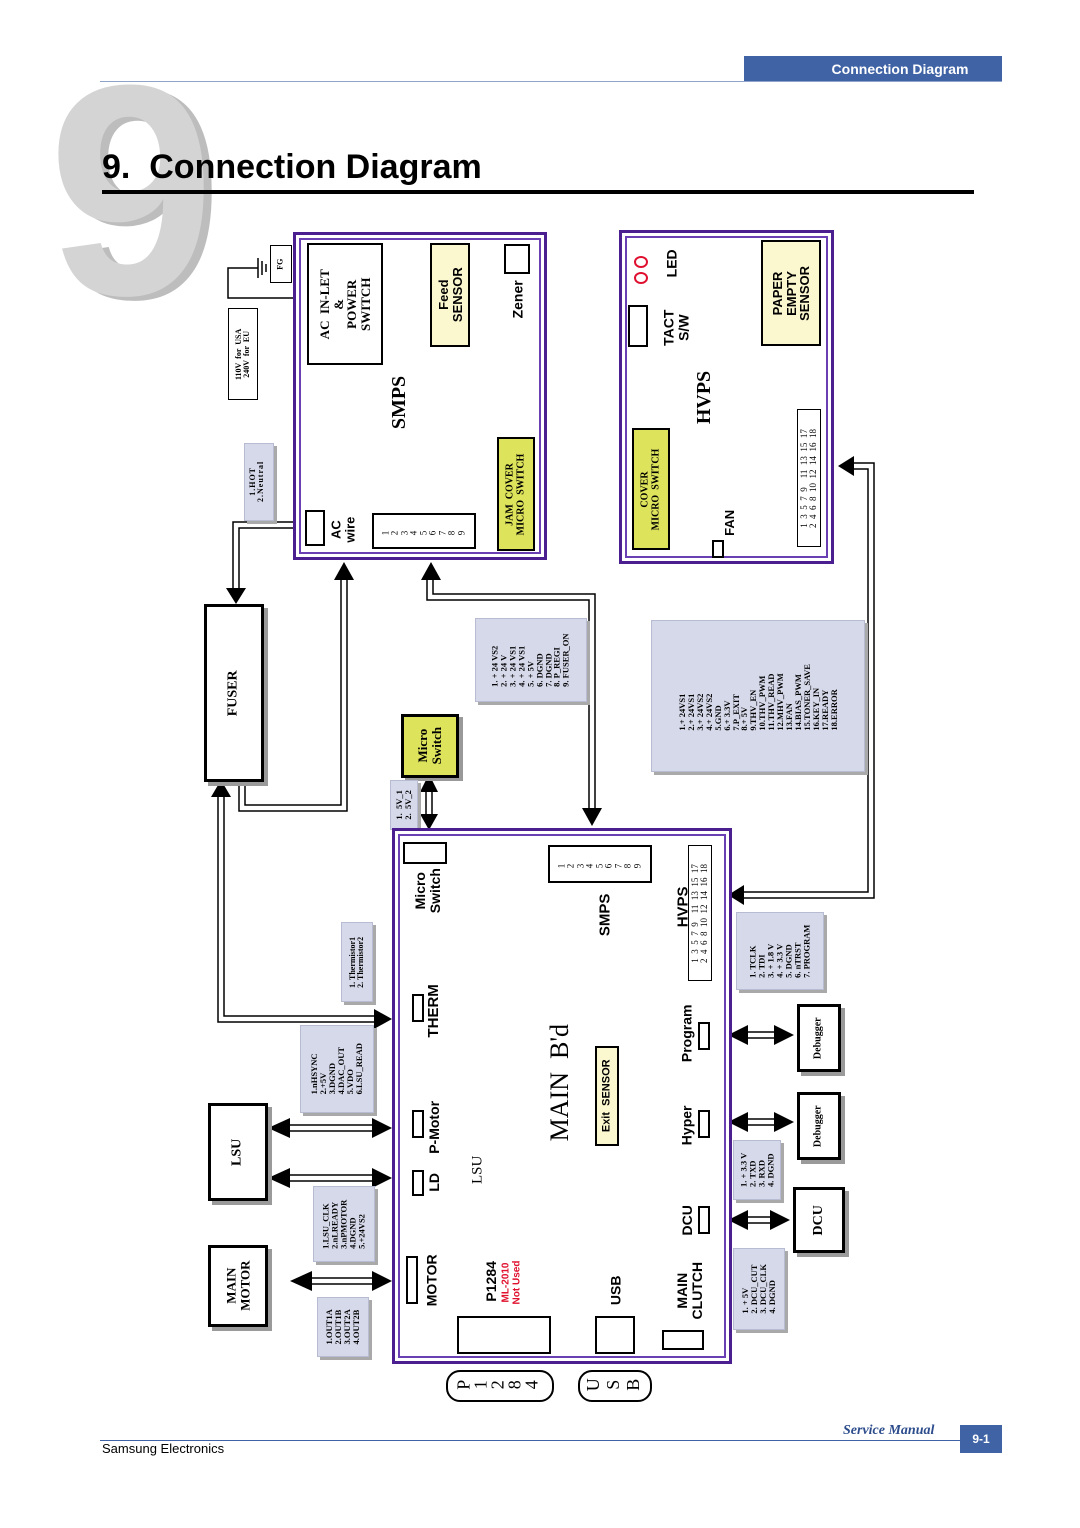 The height and width of the screenshot is (1528, 1080). What do you see at coordinates (423, 531) in the screenshot?
I see `smps-output-pins: 1 2 3 4 5 6 7 8 9` at bounding box center [423, 531].